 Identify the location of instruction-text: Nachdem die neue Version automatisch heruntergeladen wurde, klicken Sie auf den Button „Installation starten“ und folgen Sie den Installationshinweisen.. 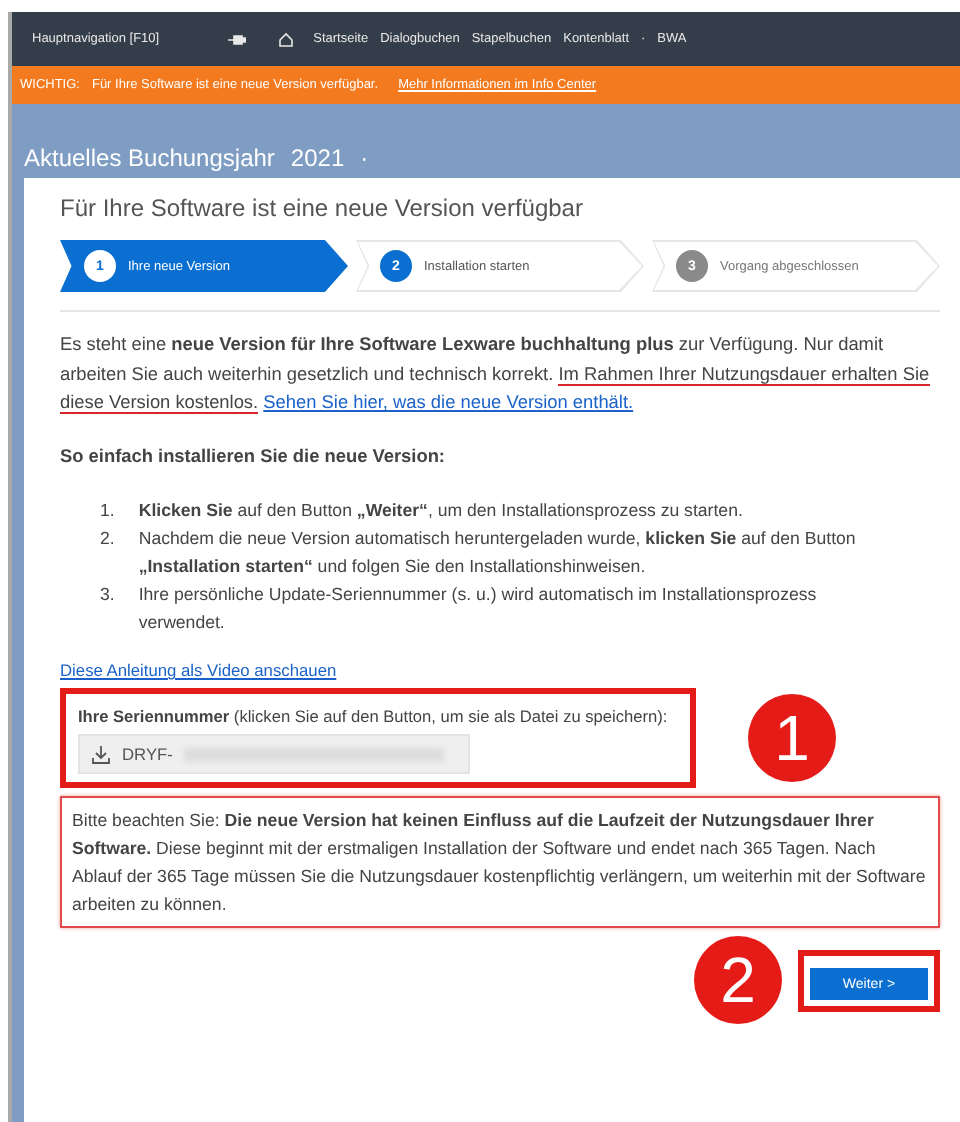
(498, 552).